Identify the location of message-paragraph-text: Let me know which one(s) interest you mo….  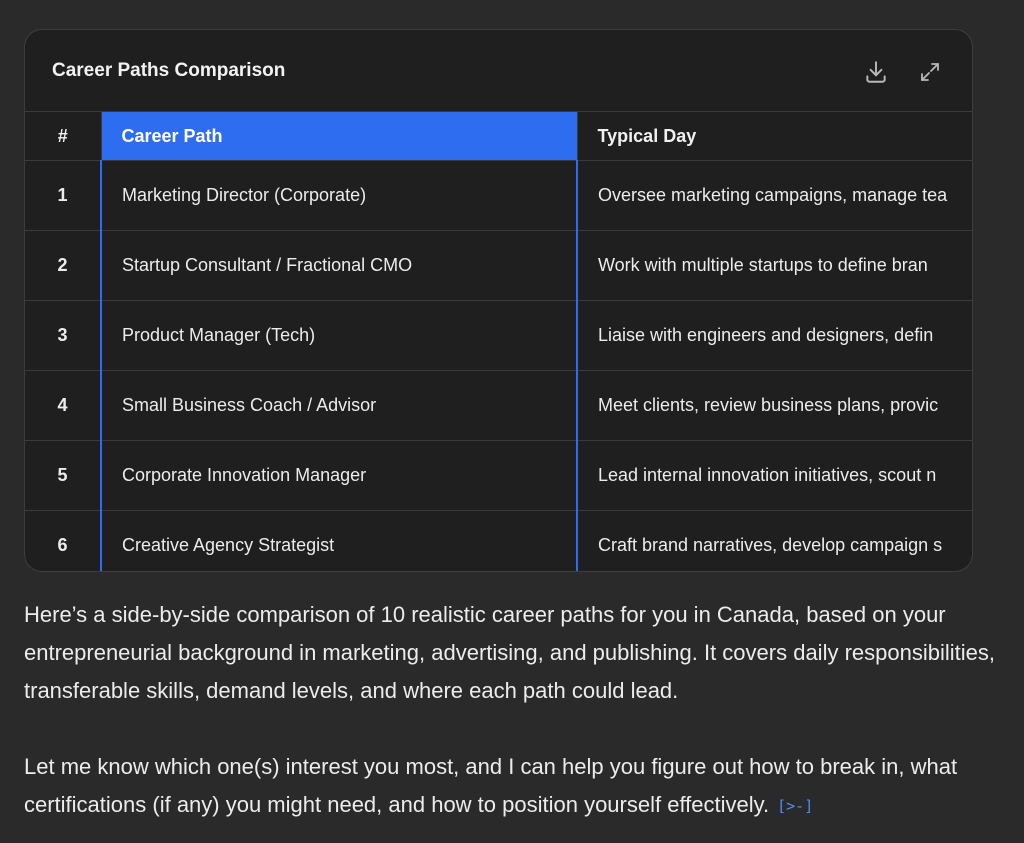
(491, 785).